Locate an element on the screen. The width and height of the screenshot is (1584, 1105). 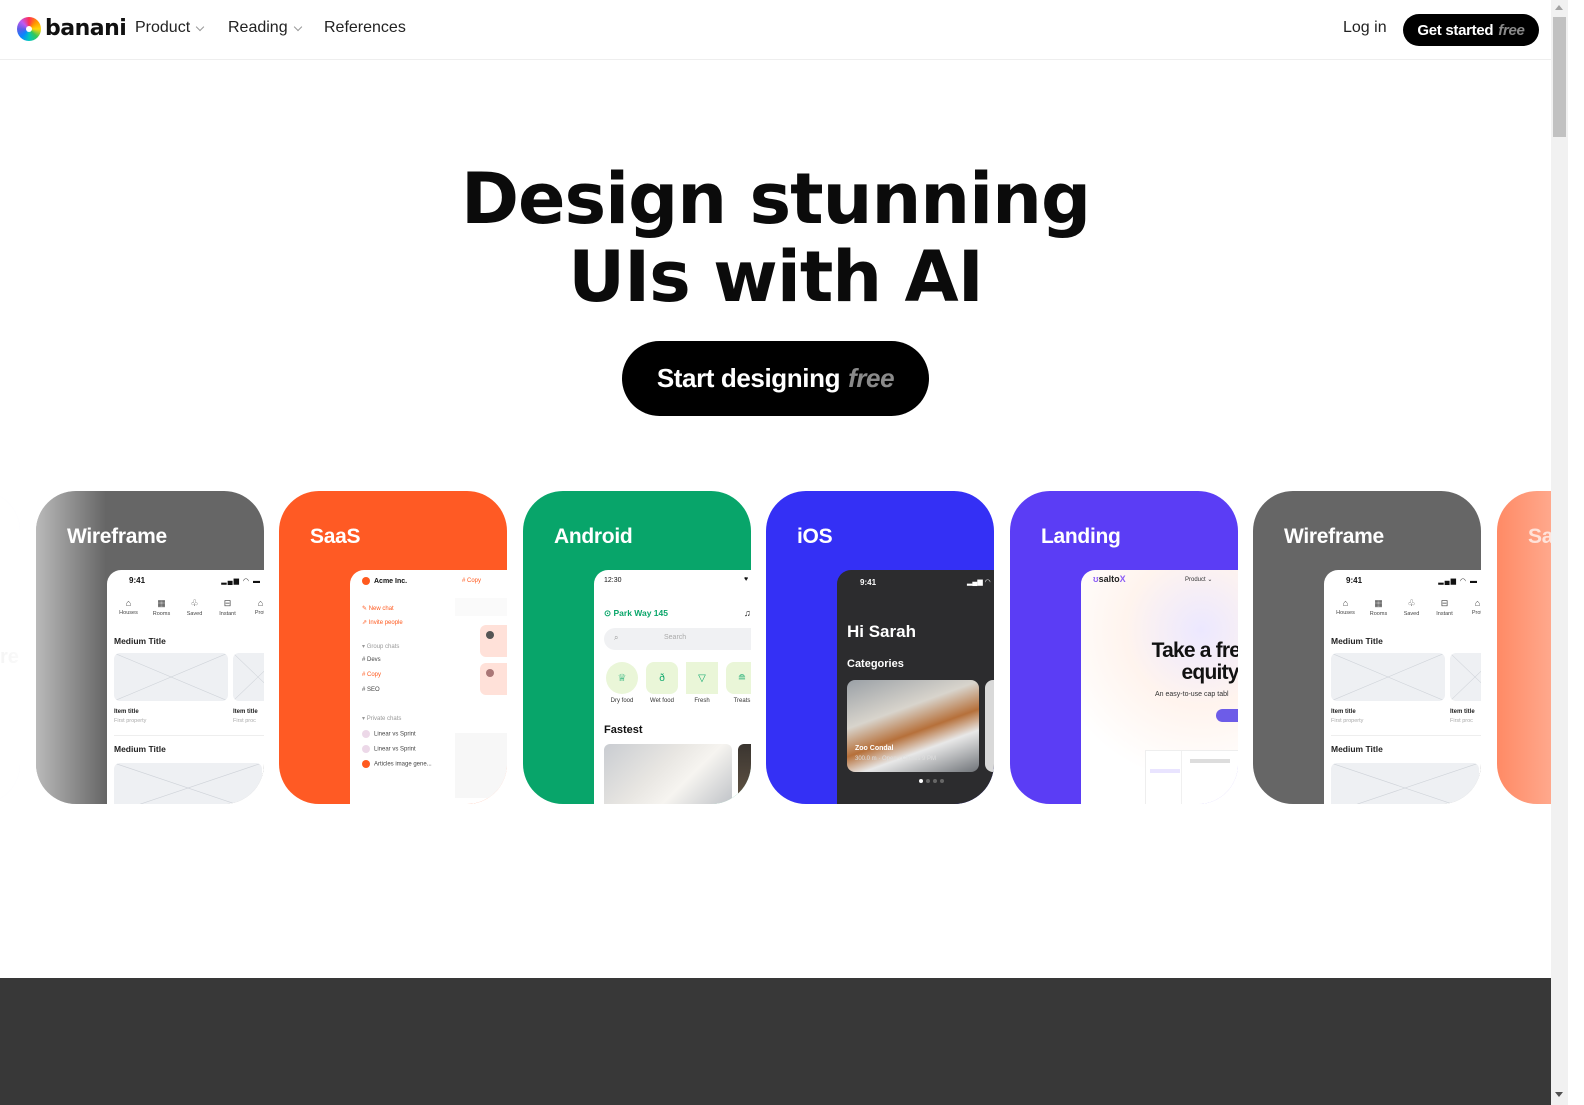
bell-icon: ♫ is located at coordinates (747, 613).